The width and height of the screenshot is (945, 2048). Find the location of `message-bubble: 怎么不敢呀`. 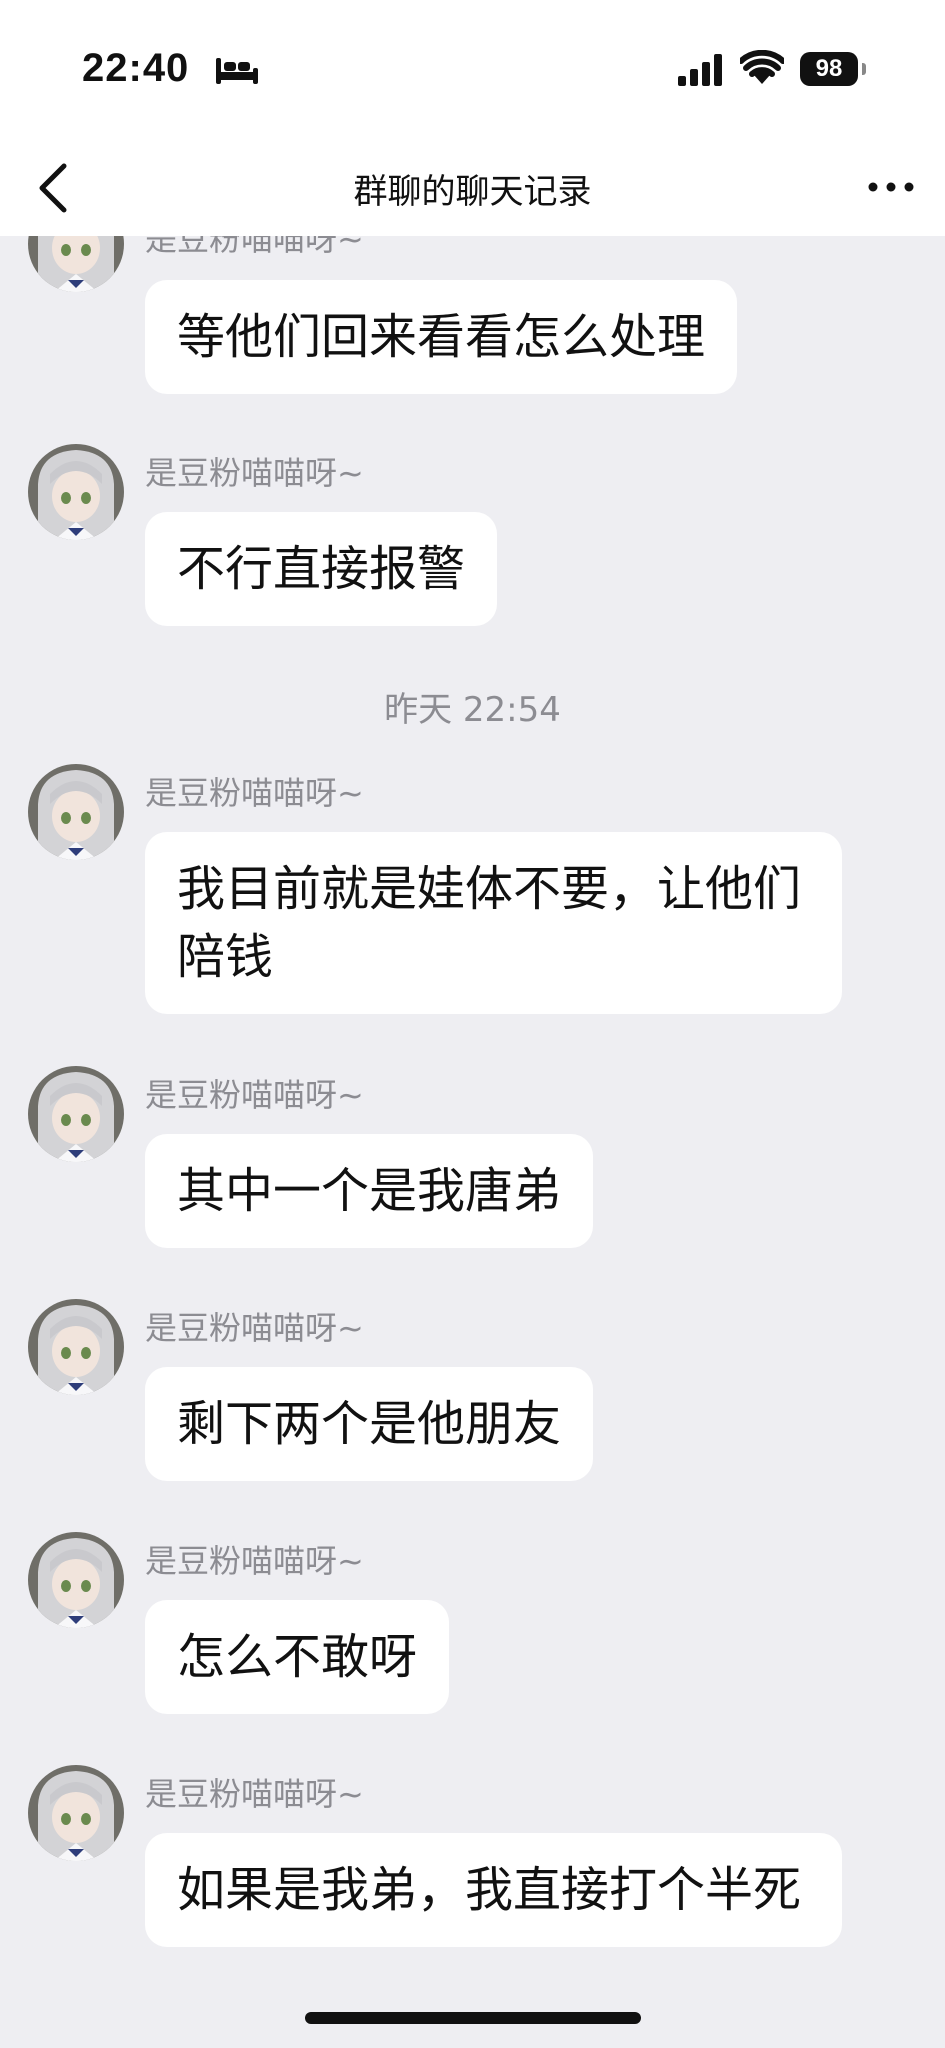

message-bubble: 怎么不敢呀 is located at coordinates (297, 1657).